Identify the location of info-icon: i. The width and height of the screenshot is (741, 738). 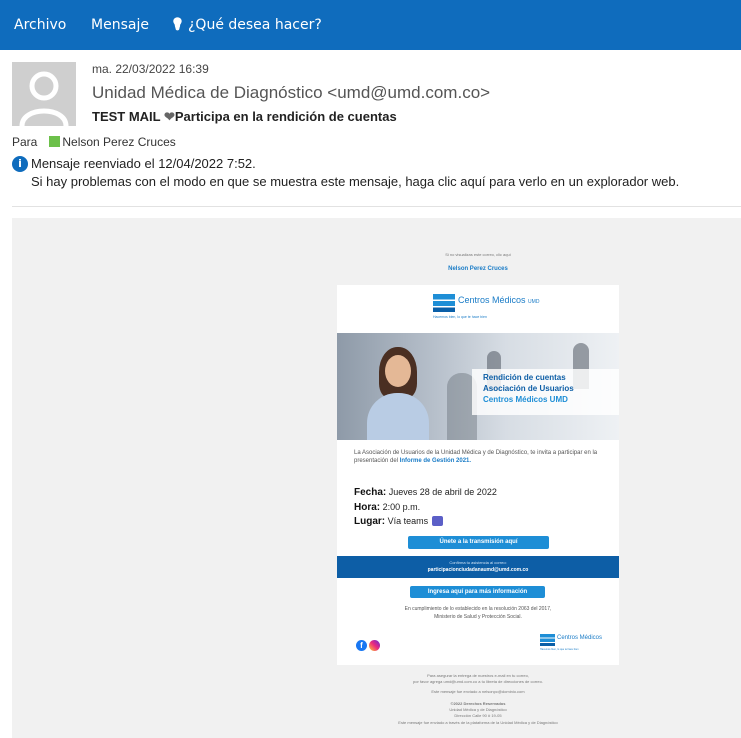
(20, 164).